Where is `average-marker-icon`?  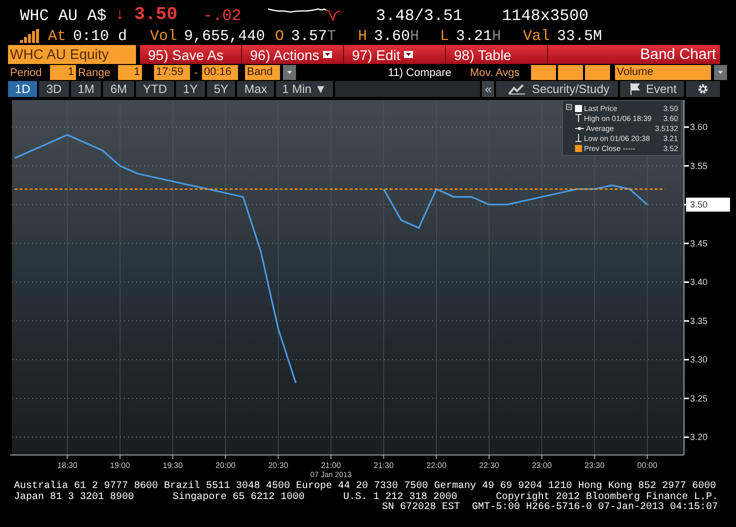
average-marker-icon is located at coordinates (579, 128).